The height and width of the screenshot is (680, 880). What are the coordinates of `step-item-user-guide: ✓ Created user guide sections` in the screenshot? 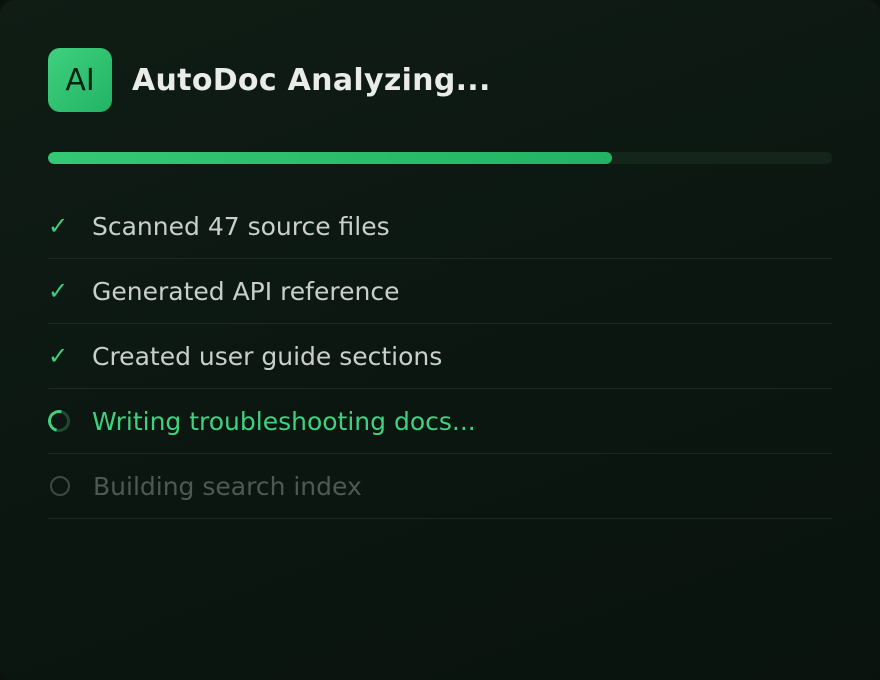 It's located at (440, 356).